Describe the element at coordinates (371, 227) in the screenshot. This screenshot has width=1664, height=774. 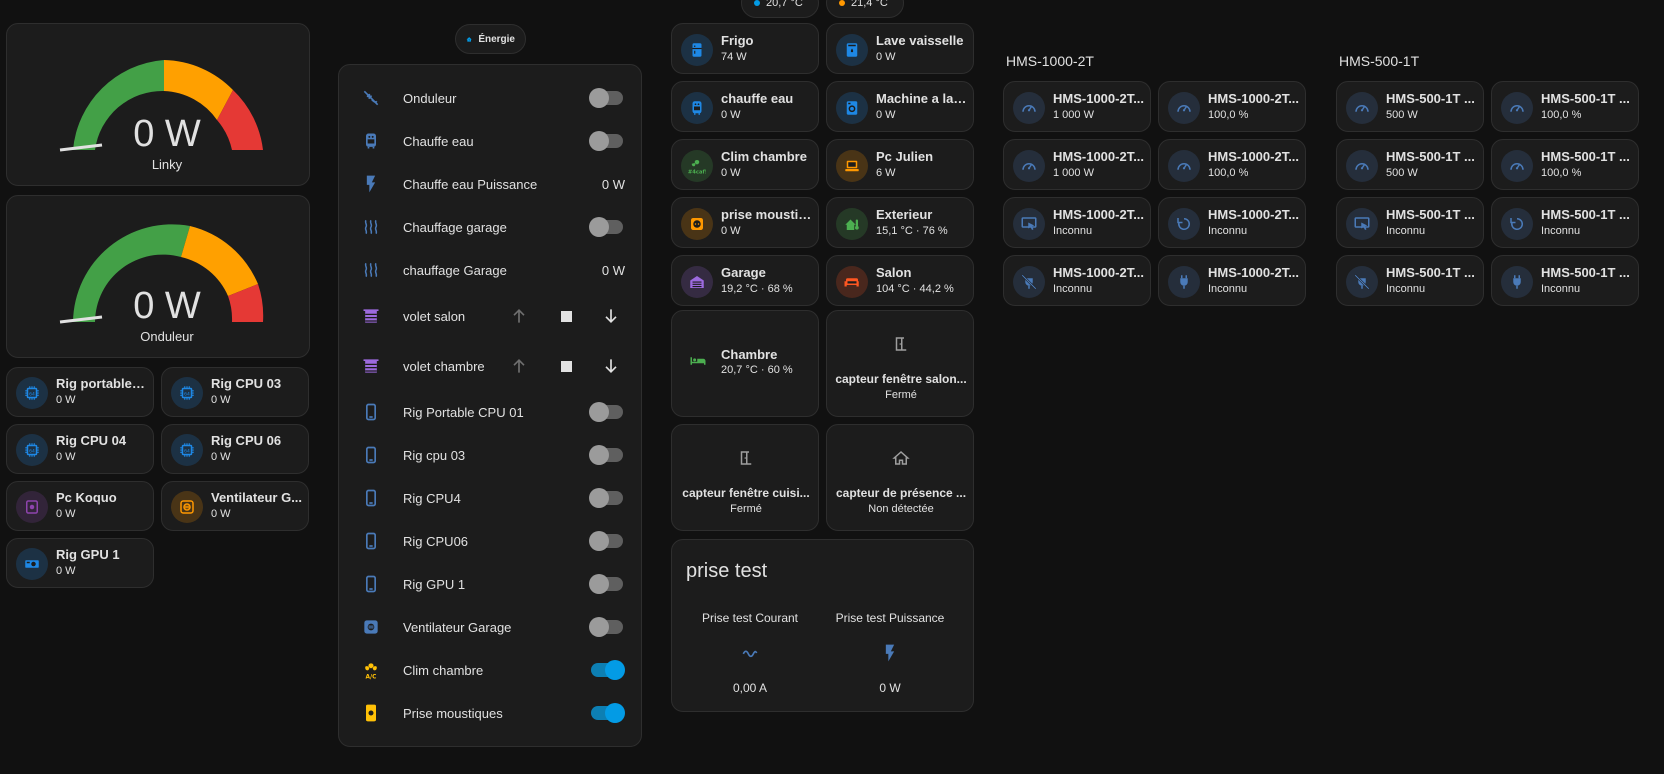
I see `heat-wave-icon` at that location.